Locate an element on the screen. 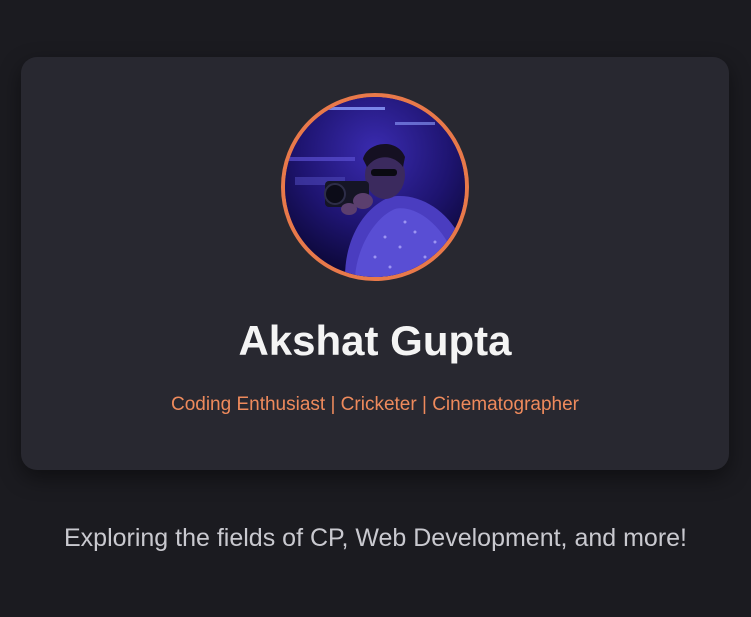  avatar is located at coordinates (375, 187).